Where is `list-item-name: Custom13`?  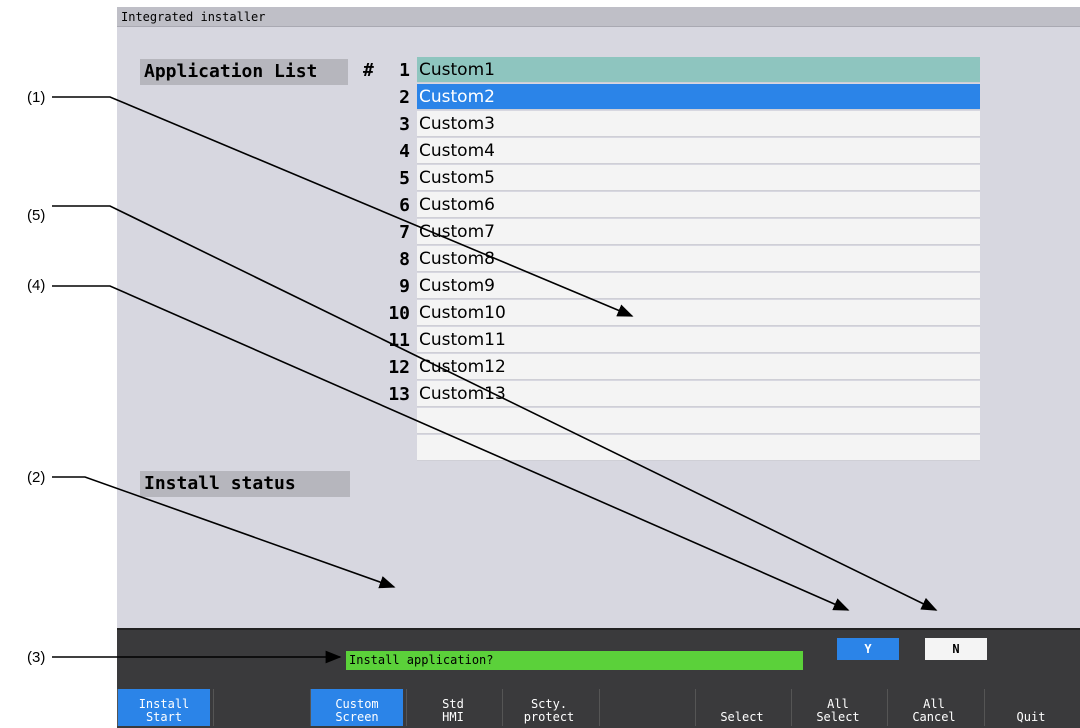
list-item-name: Custom13 is located at coordinates (698, 394).